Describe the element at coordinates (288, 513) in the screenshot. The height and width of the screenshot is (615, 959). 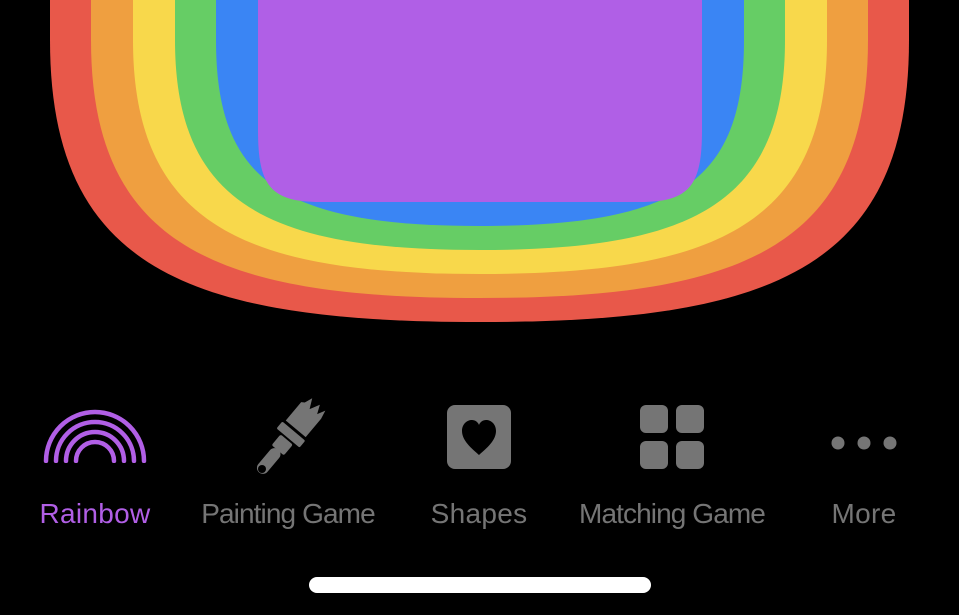
I see `tab-label-painting-game: Painting Game` at that location.